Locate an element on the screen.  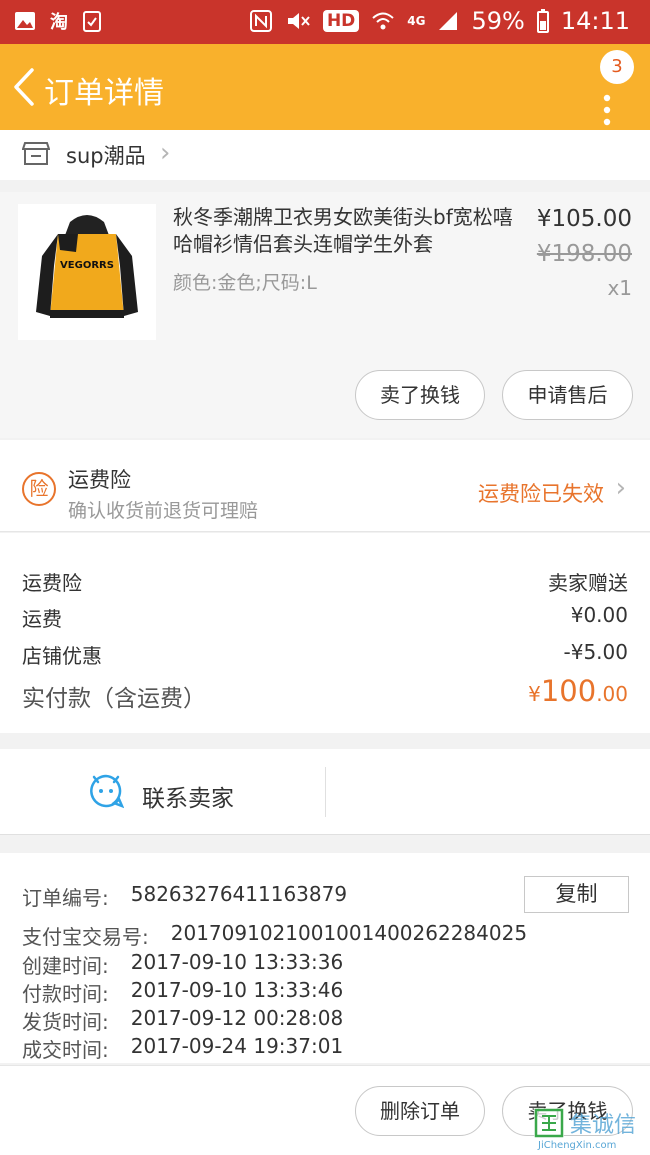
total-amount: ¥100.00 is located at coordinates (578, 691).